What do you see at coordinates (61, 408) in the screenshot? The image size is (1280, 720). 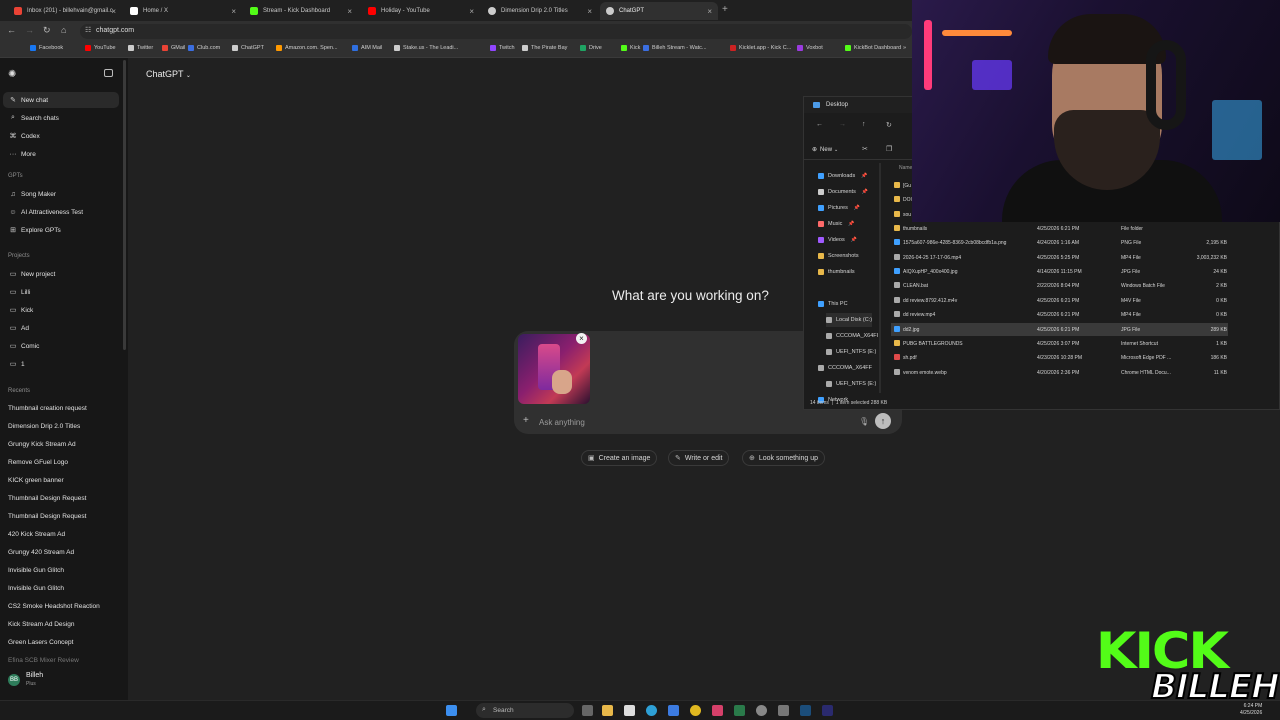 I see `recent-chat-item: Thumbnail creation request` at bounding box center [61, 408].